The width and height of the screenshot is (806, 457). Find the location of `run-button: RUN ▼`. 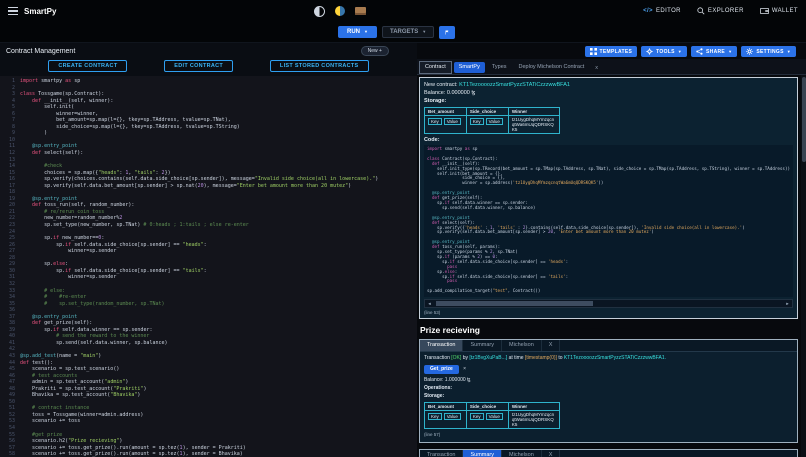

run-button: RUN ▼ is located at coordinates (357, 32).